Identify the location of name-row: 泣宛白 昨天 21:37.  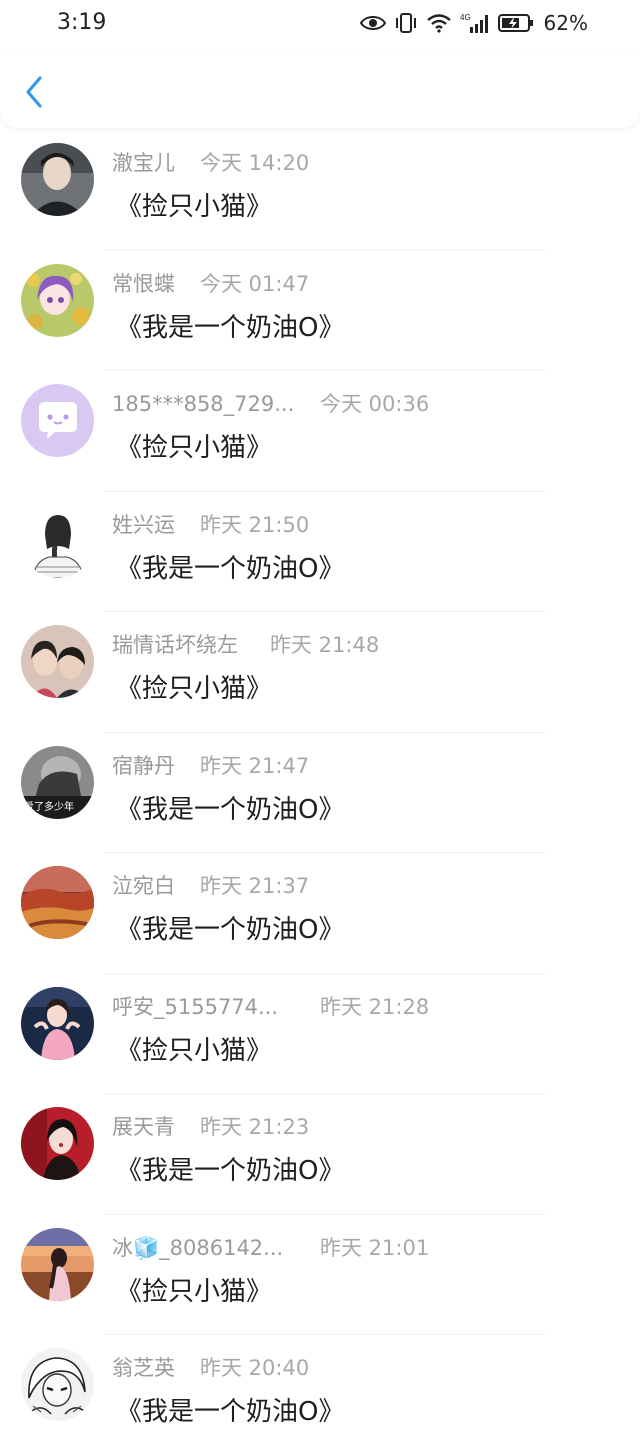
(210, 885).